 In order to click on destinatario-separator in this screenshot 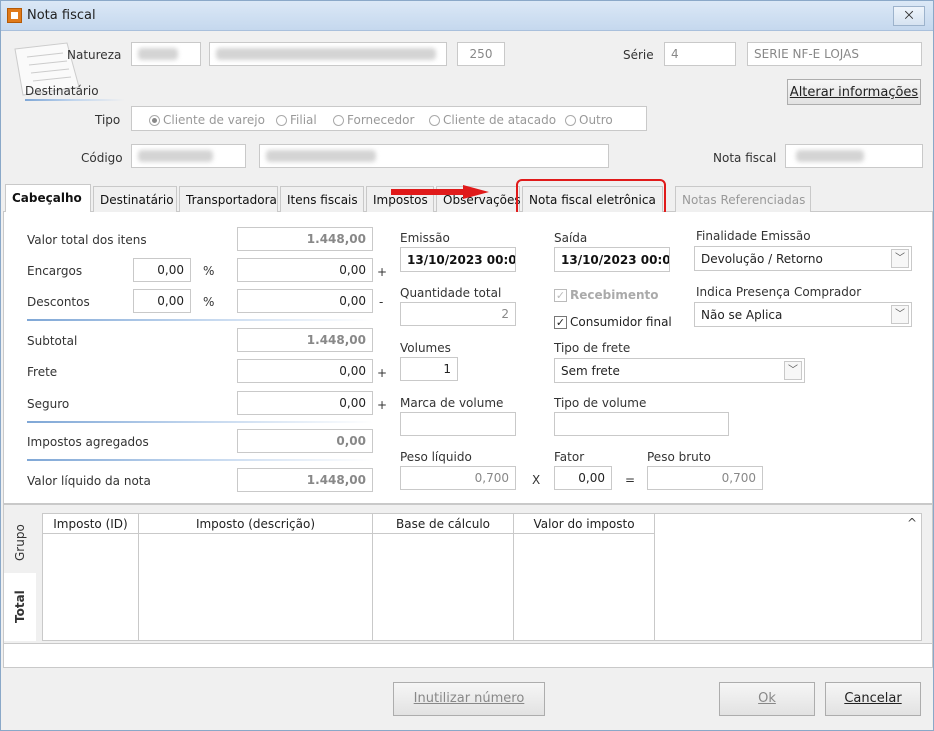, I will do `click(75, 100)`.